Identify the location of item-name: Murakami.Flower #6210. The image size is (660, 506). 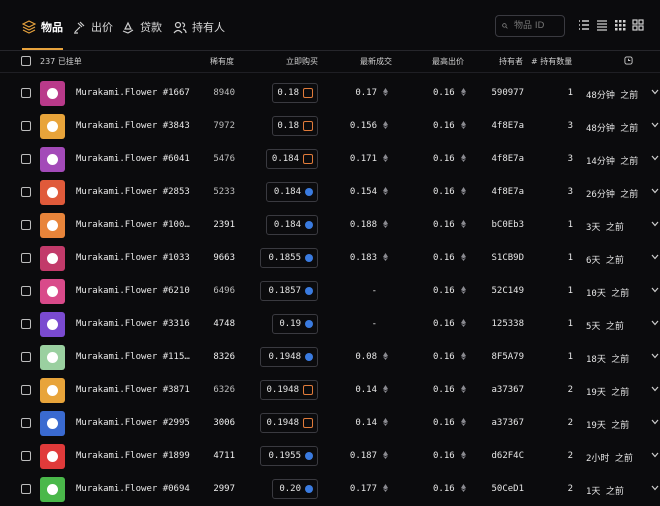
(133, 291).